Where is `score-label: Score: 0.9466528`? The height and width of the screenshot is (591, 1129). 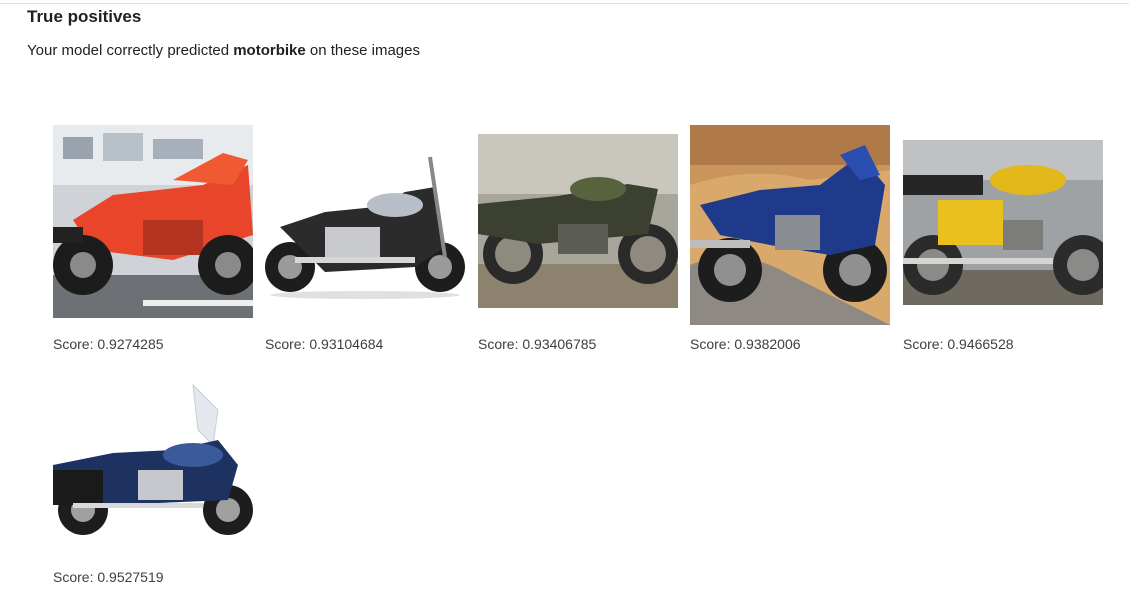 score-label: Score: 0.9466528 is located at coordinates (958, 344).